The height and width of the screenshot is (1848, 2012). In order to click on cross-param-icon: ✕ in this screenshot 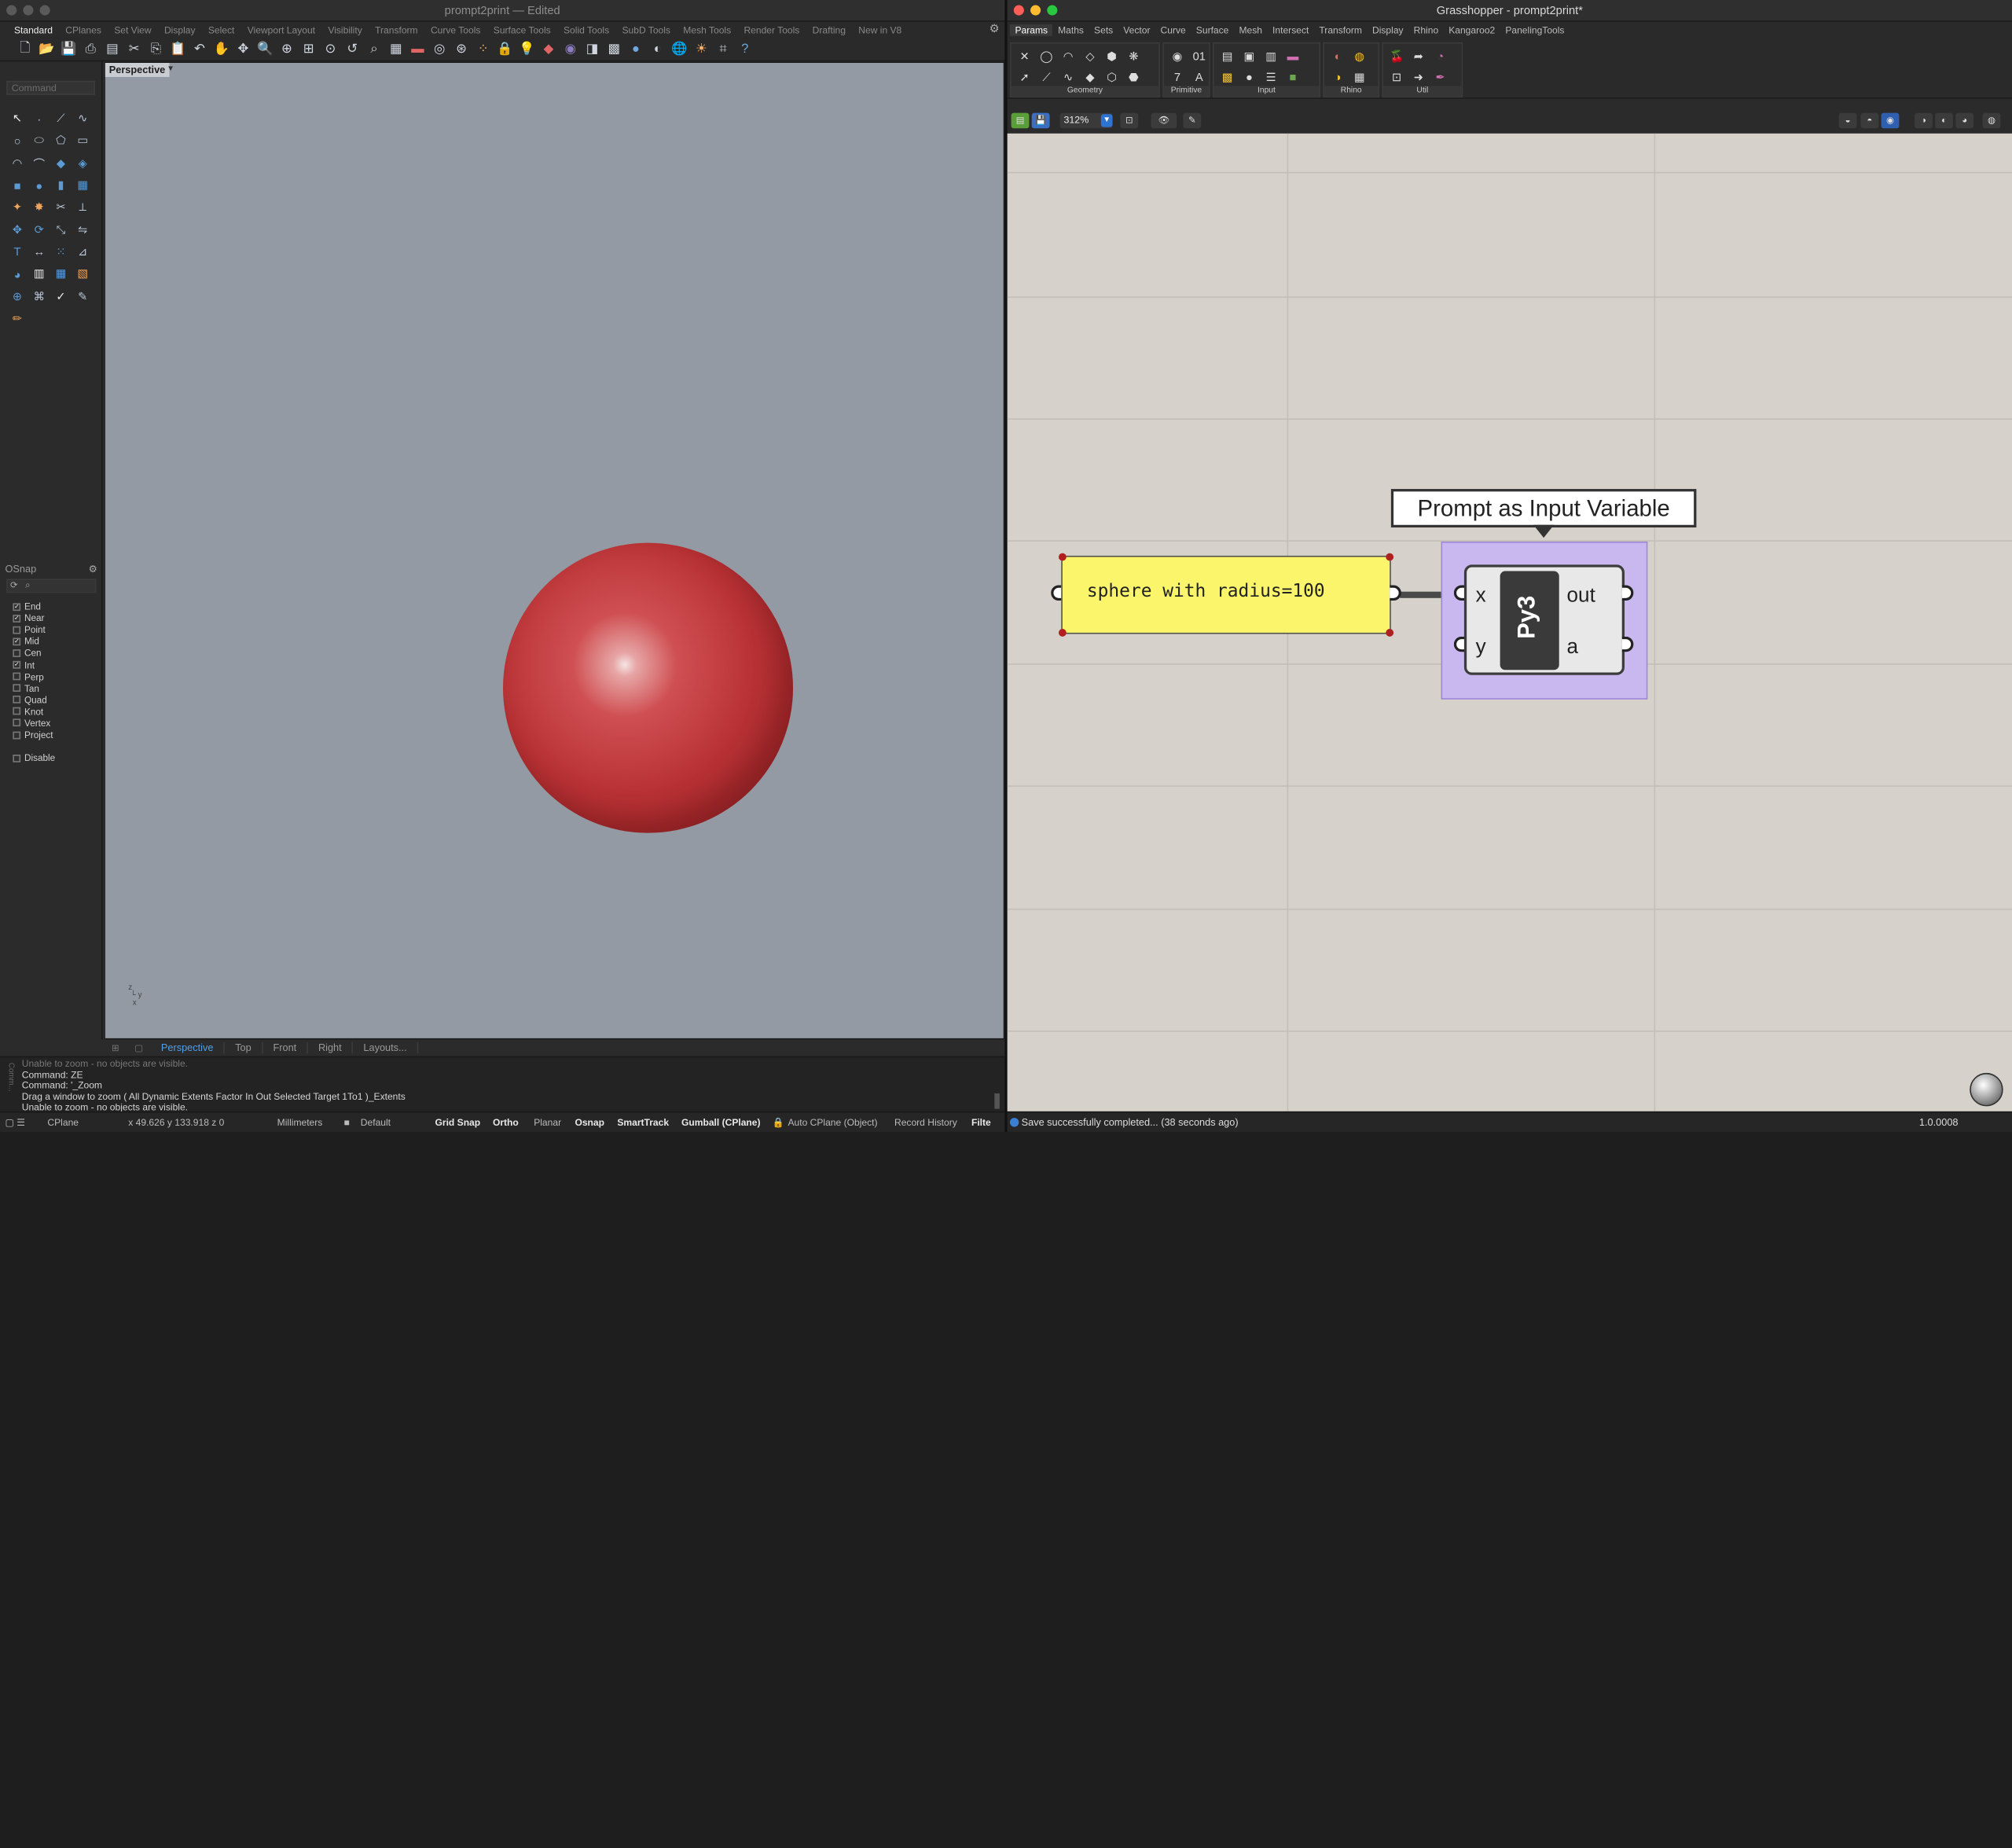, I will do `click(1025, 56)`.